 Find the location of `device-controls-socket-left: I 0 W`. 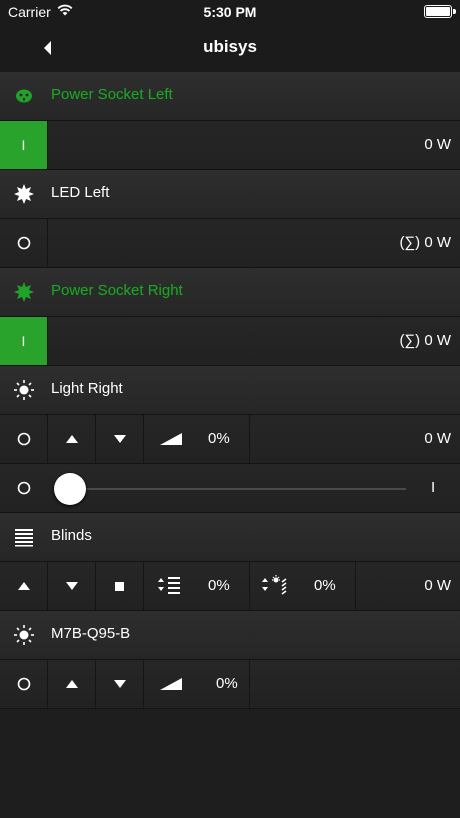

device-controls-socket-left: I 0 W is located at coordinates (230, 145).